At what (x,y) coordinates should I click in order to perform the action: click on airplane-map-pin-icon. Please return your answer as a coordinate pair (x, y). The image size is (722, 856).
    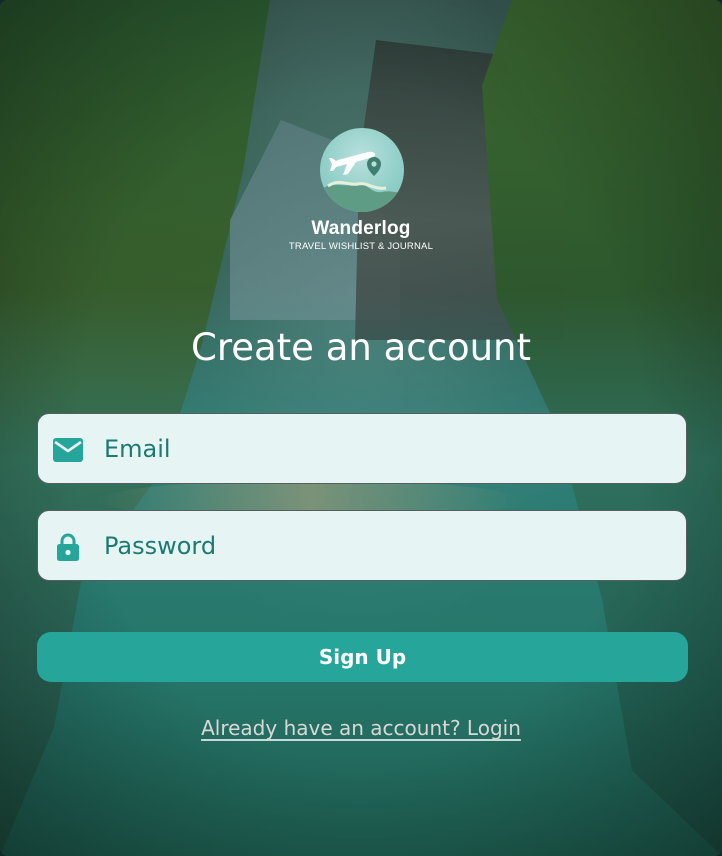
    Looking at the image, I should click on (362, 170).